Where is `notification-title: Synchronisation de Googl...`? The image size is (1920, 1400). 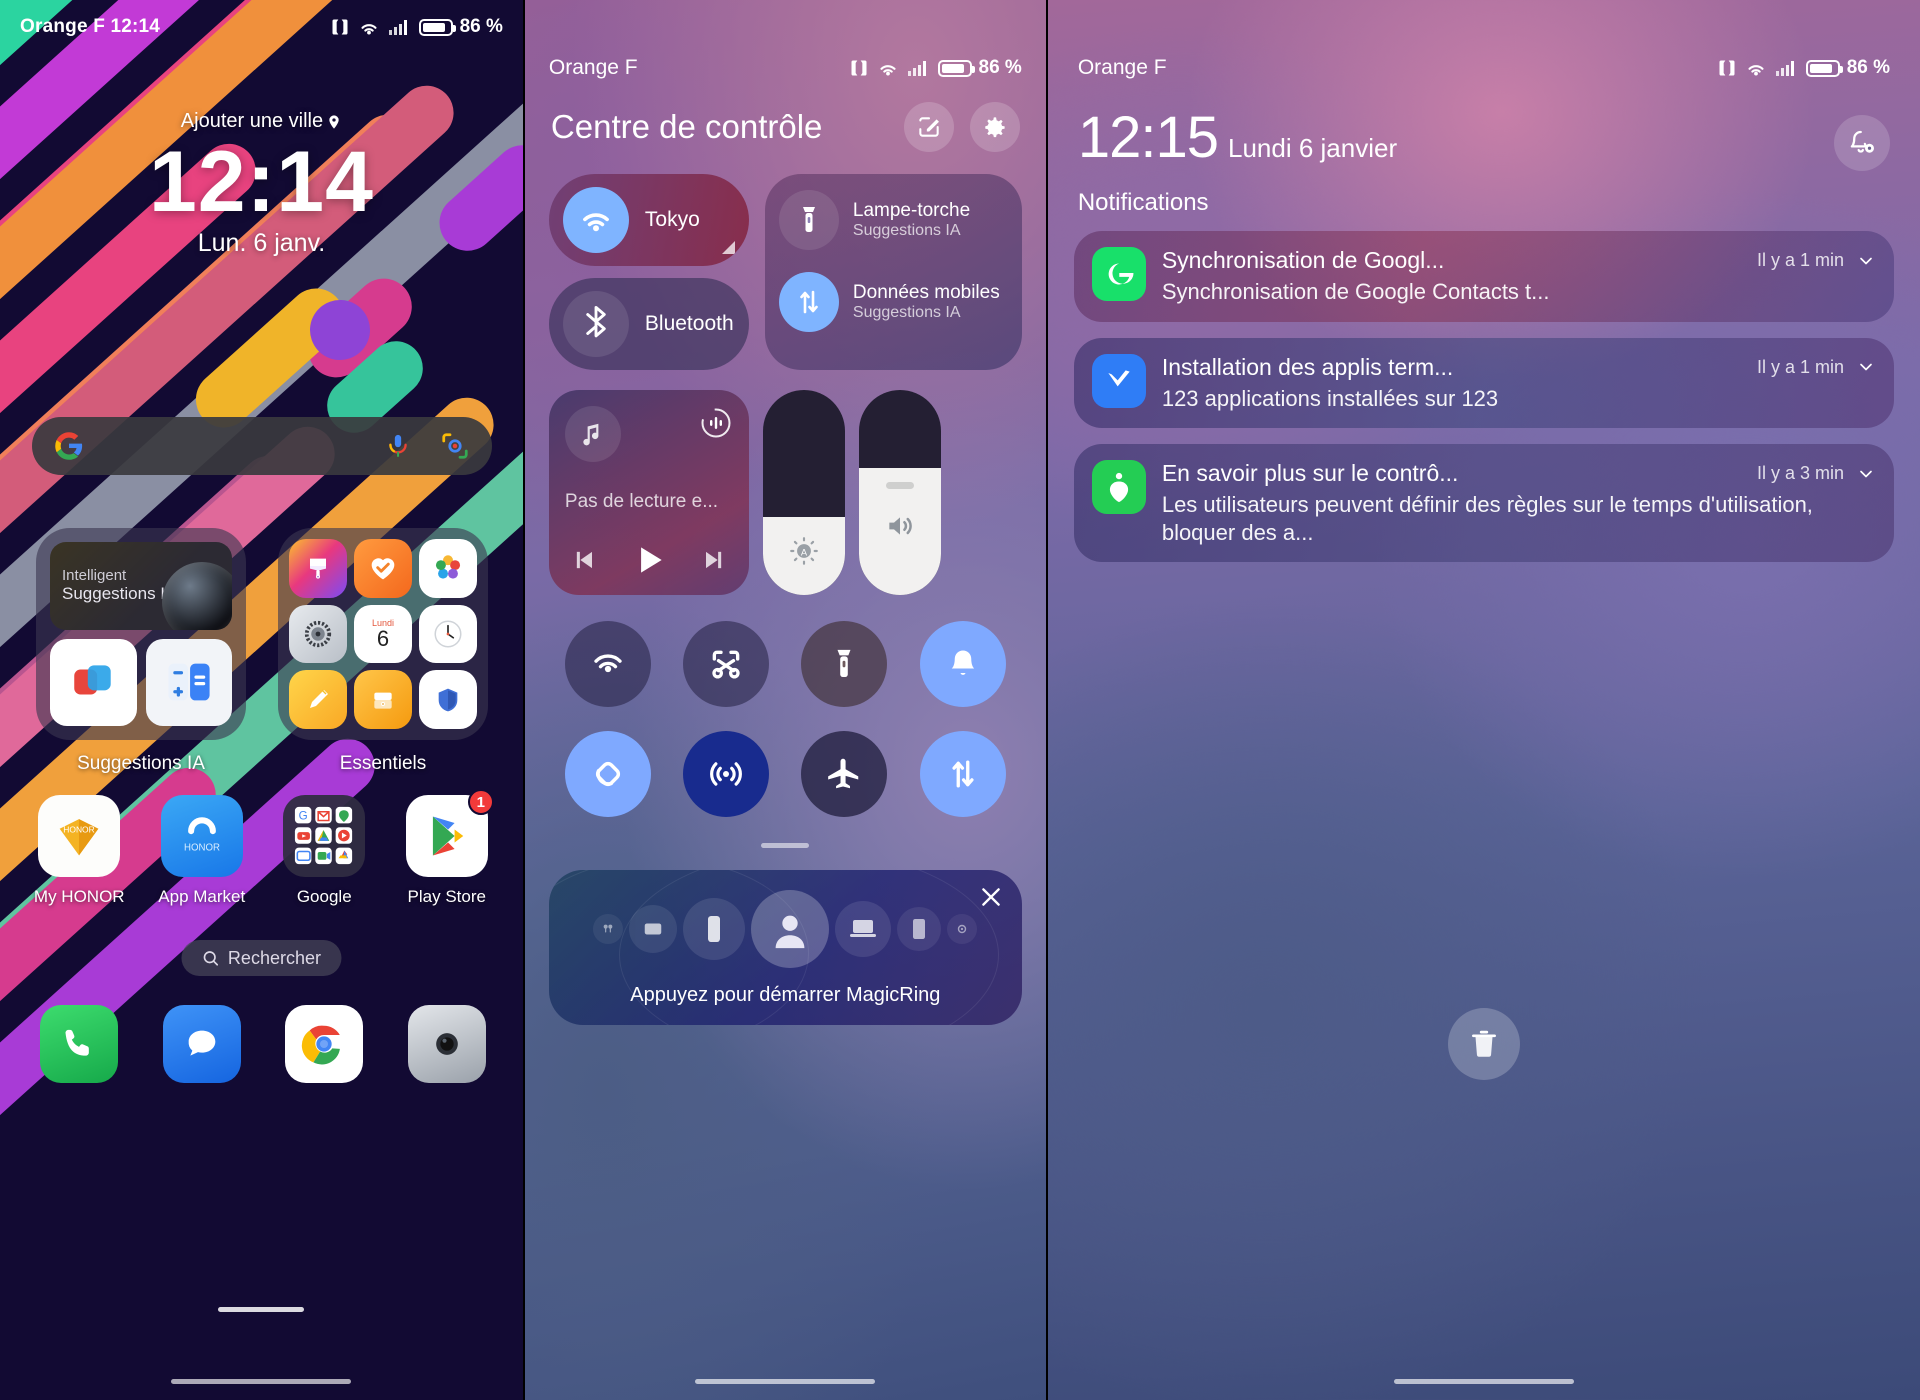 notification-title: Synchronisation de Googl... is located at coordinates (1303, 260).